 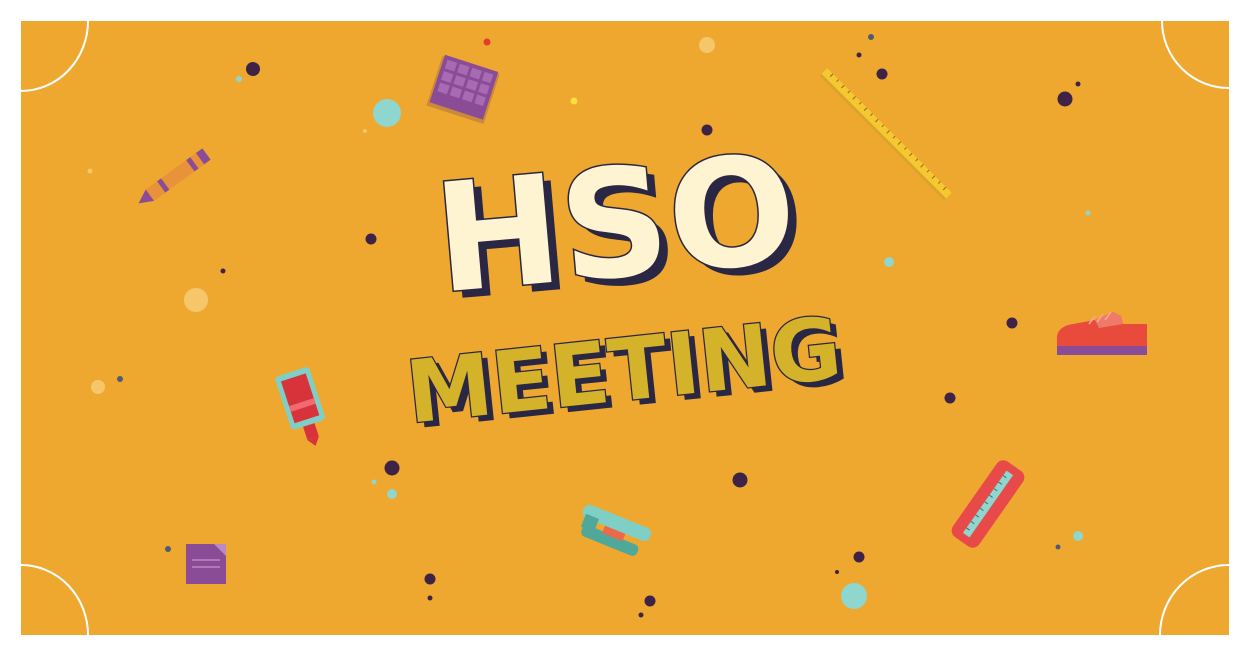 What do you see at coordinates (615, 225) in the screenshot?
I see `title-line1: HSO` at bounding box center [615, 225].